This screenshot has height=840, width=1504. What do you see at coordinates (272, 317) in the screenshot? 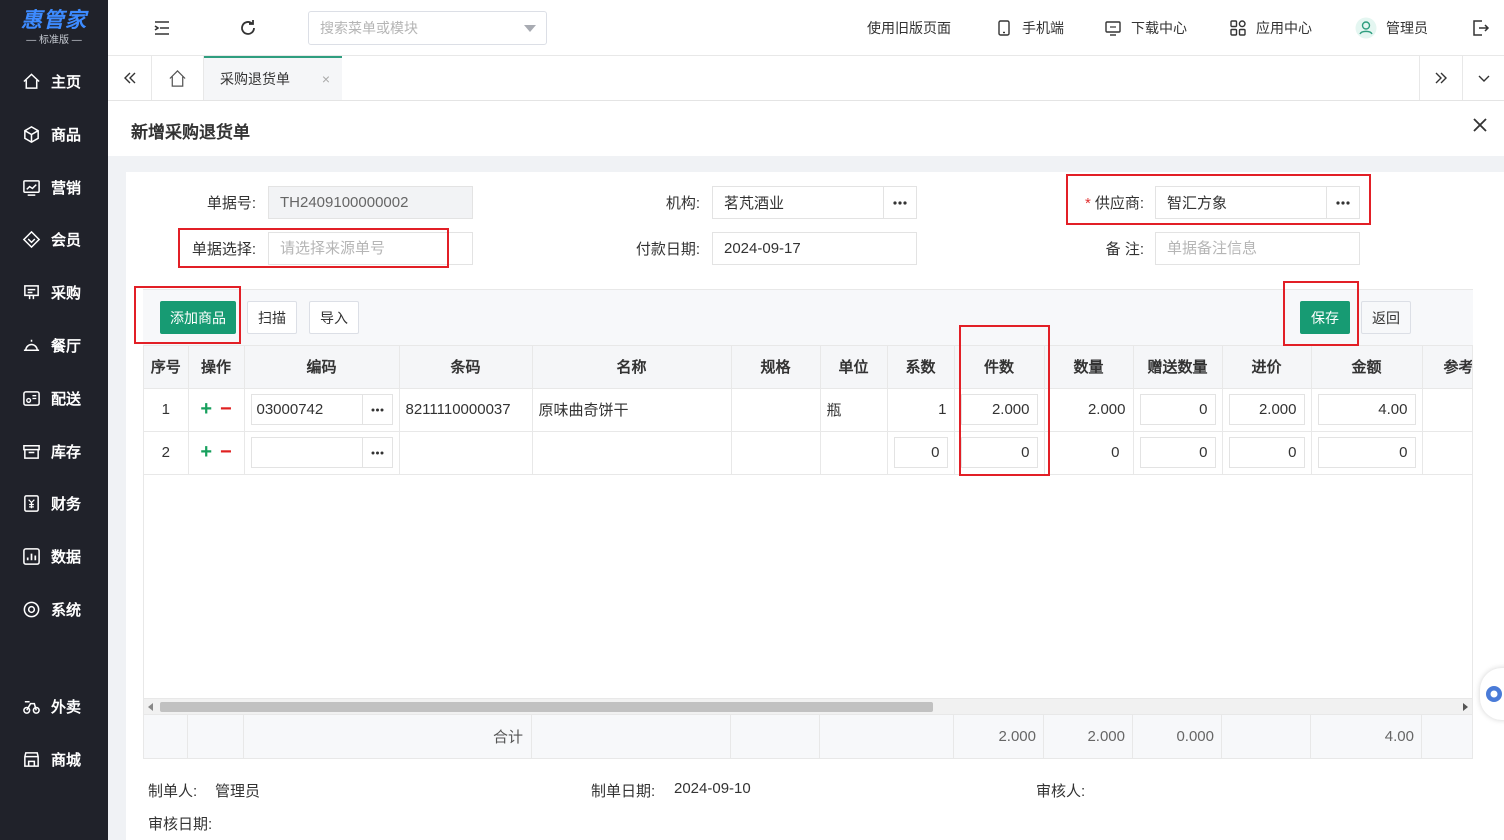
I see `scan-button: 扫描` at bounding box center [272, 317].